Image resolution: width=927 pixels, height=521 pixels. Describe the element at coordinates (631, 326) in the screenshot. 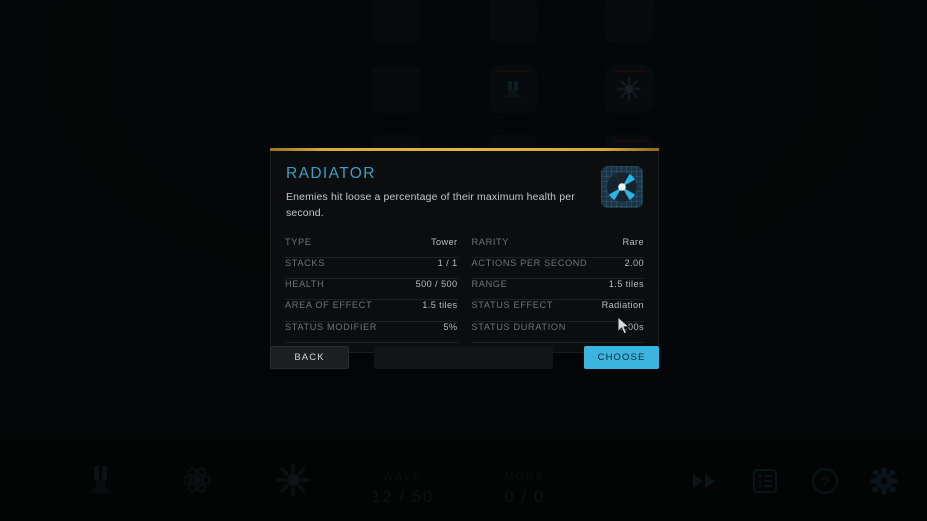

I see `stat-value: 1.00s` at that location.